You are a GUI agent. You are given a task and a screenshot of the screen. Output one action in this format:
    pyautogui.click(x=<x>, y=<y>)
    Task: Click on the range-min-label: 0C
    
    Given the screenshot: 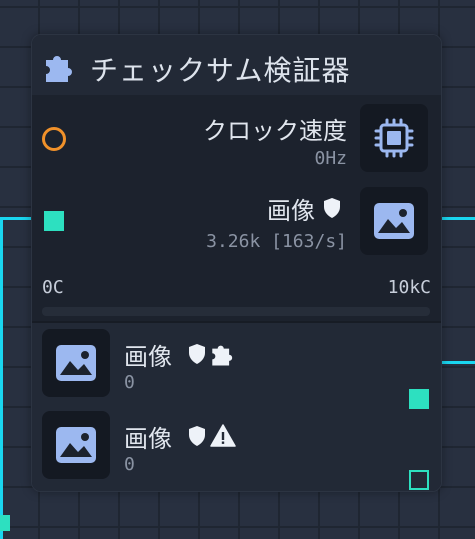 What is the action you would take?
    pyautogui.click(x=53, y=287)
    